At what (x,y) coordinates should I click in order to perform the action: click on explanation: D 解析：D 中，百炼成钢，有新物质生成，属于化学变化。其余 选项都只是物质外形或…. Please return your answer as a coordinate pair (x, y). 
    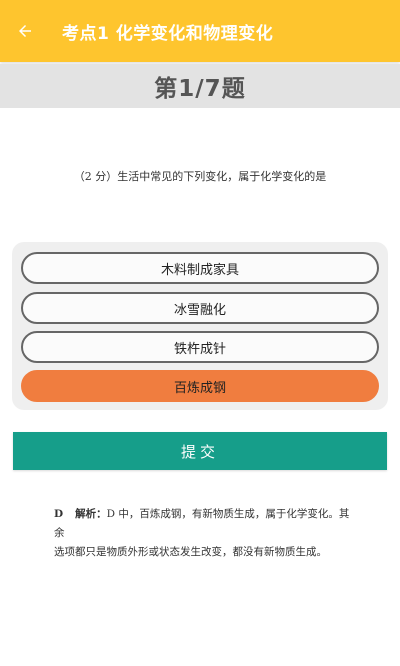
    Looking at the image, I should click on (204, 533).